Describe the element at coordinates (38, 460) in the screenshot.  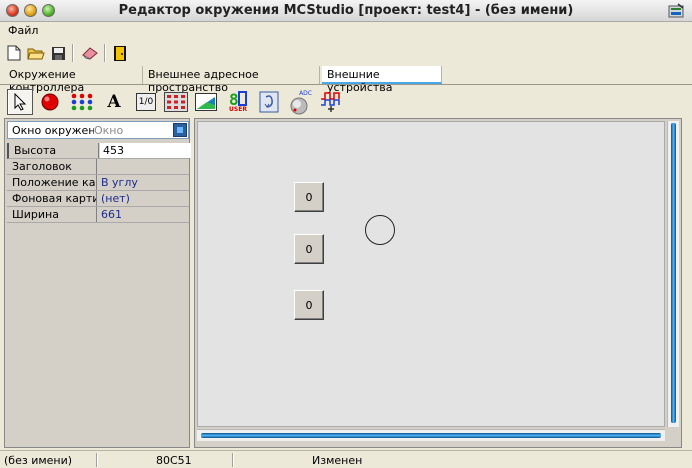
I see `status-filename: (без имени)` at that location.